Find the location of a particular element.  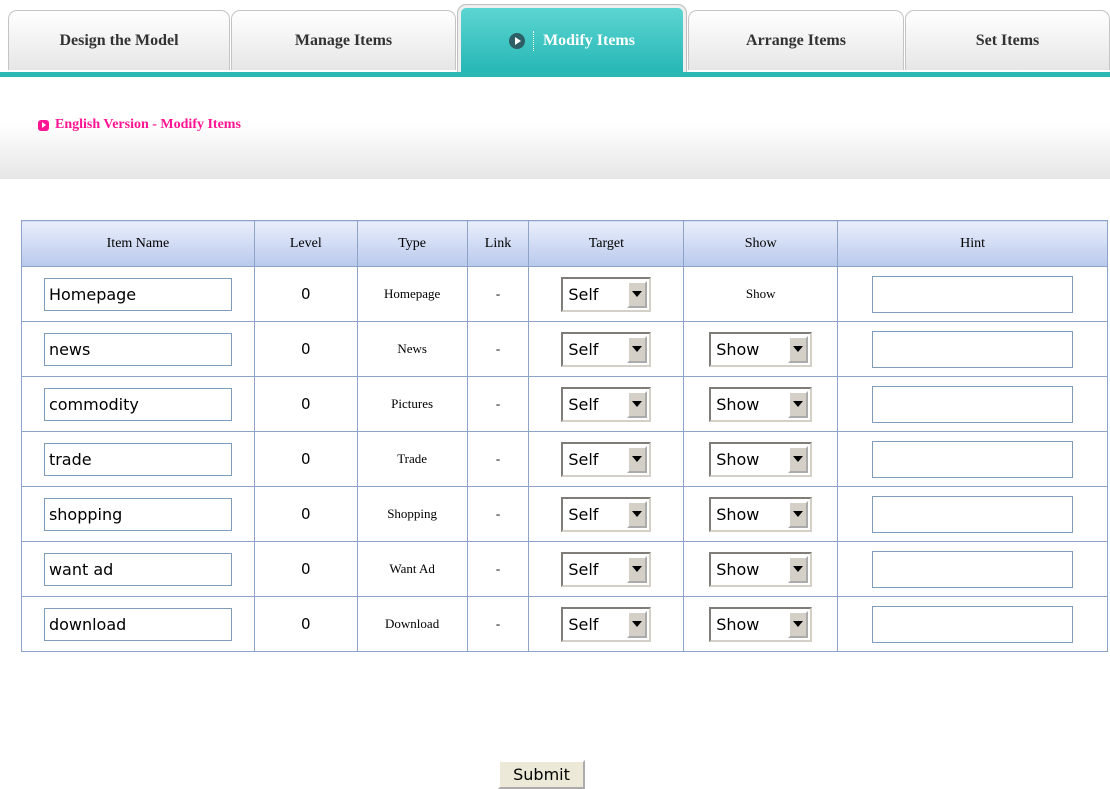

header-link: Link is located at coordinates (498, 243).